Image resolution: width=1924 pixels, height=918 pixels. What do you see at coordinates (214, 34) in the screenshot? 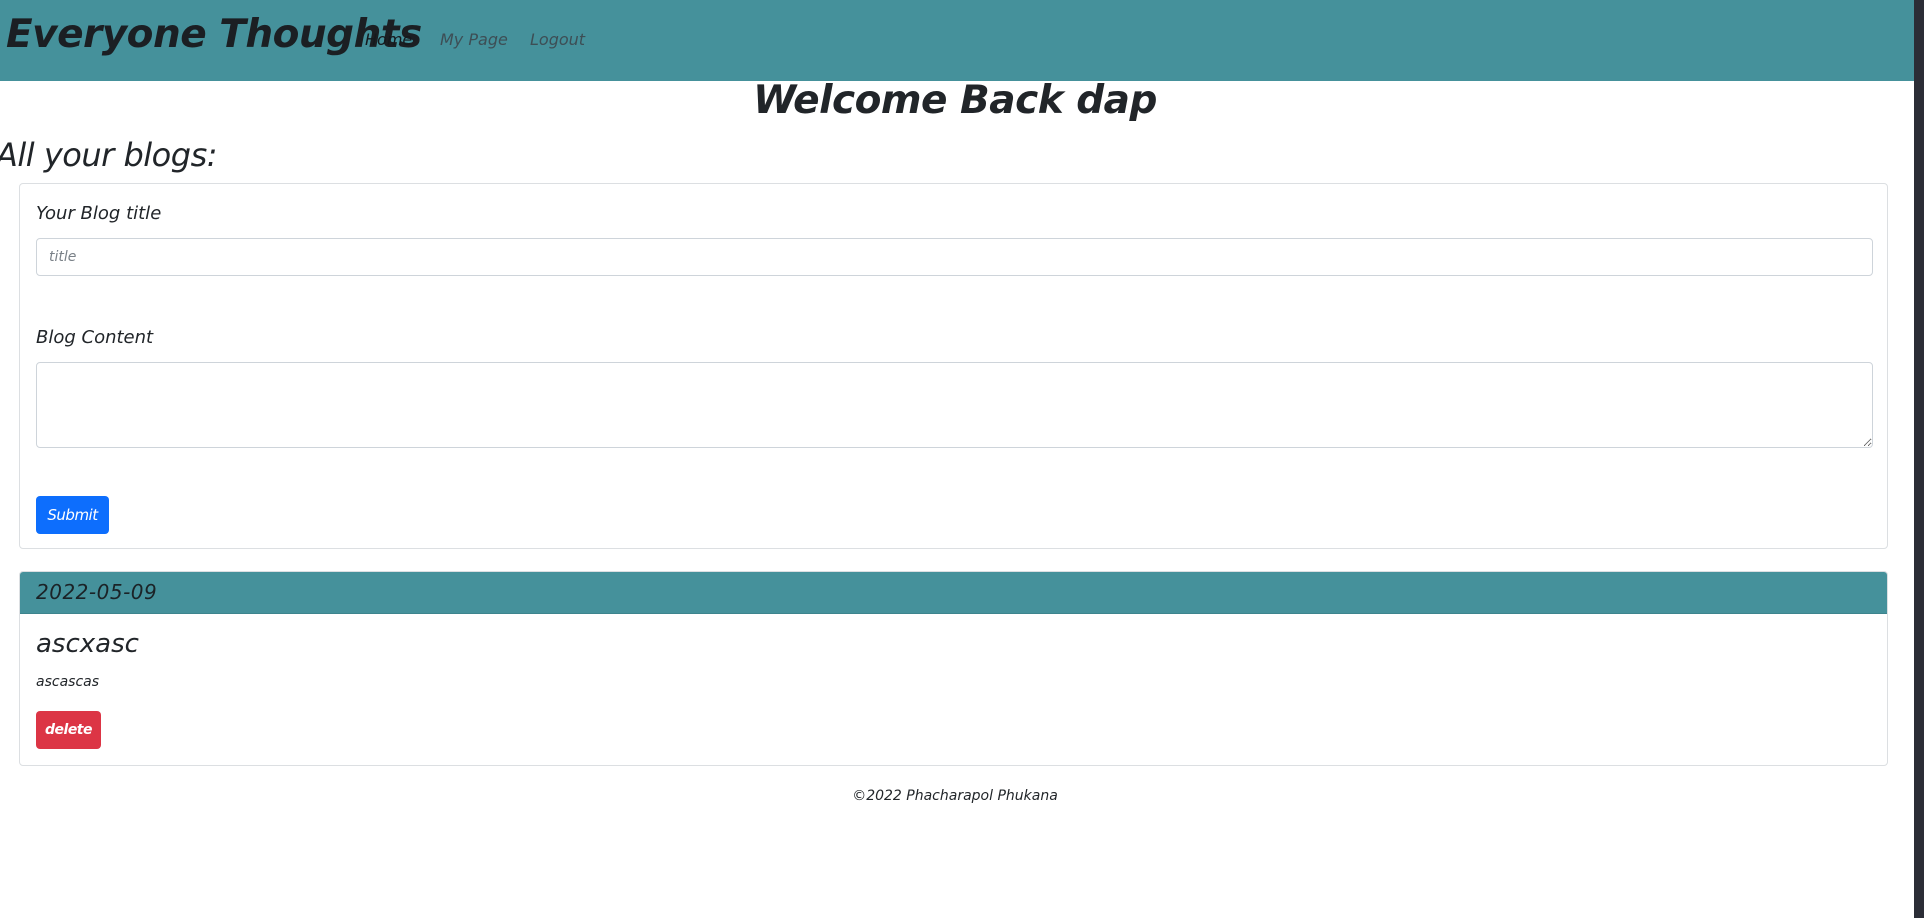
I see `brand-title: Everyone Thoughts` at bounding box center [214, 34].